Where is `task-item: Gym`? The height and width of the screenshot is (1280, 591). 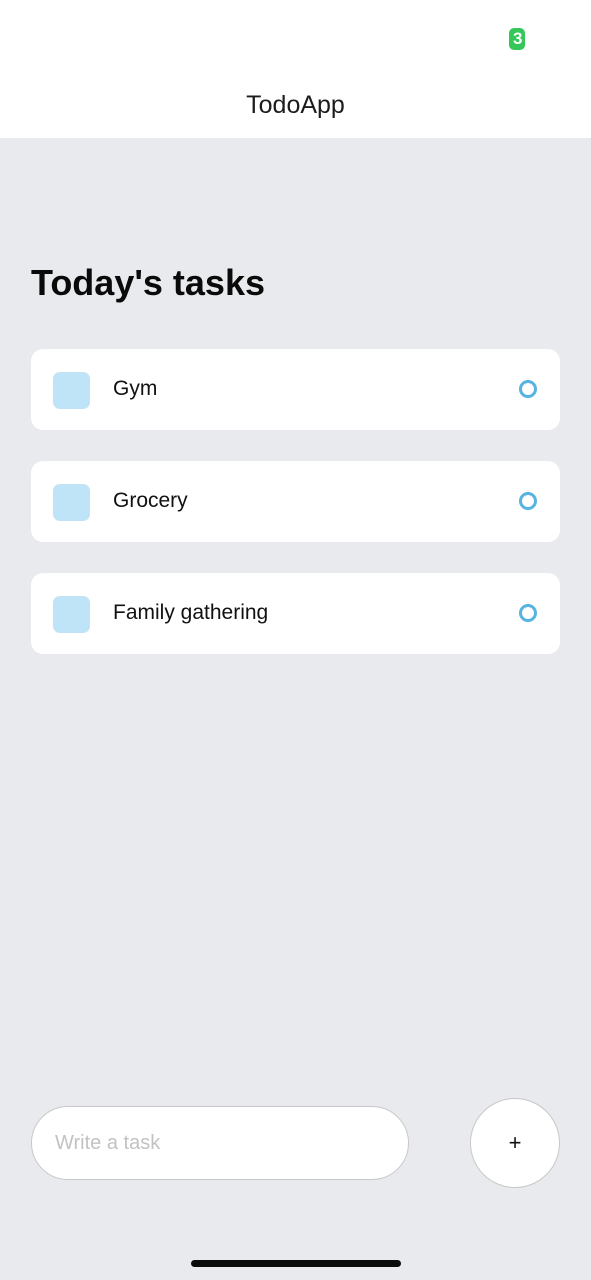 task-item: Gym is located at coordinates (295, 389).